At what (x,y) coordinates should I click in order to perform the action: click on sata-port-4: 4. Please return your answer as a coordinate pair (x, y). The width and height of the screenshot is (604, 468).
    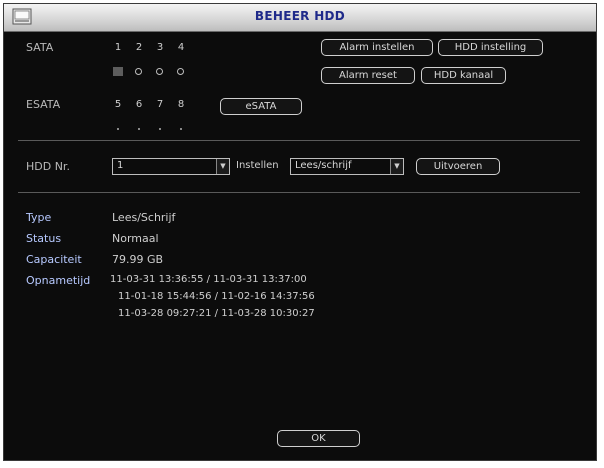
    Looking at the image, I should click on (181, 47).